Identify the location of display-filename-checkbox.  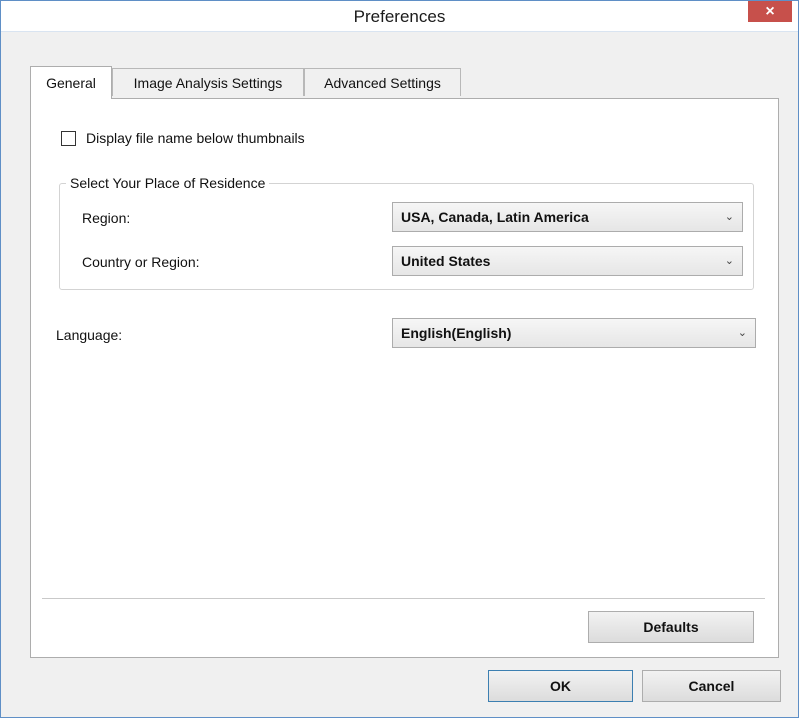
(68, 138).